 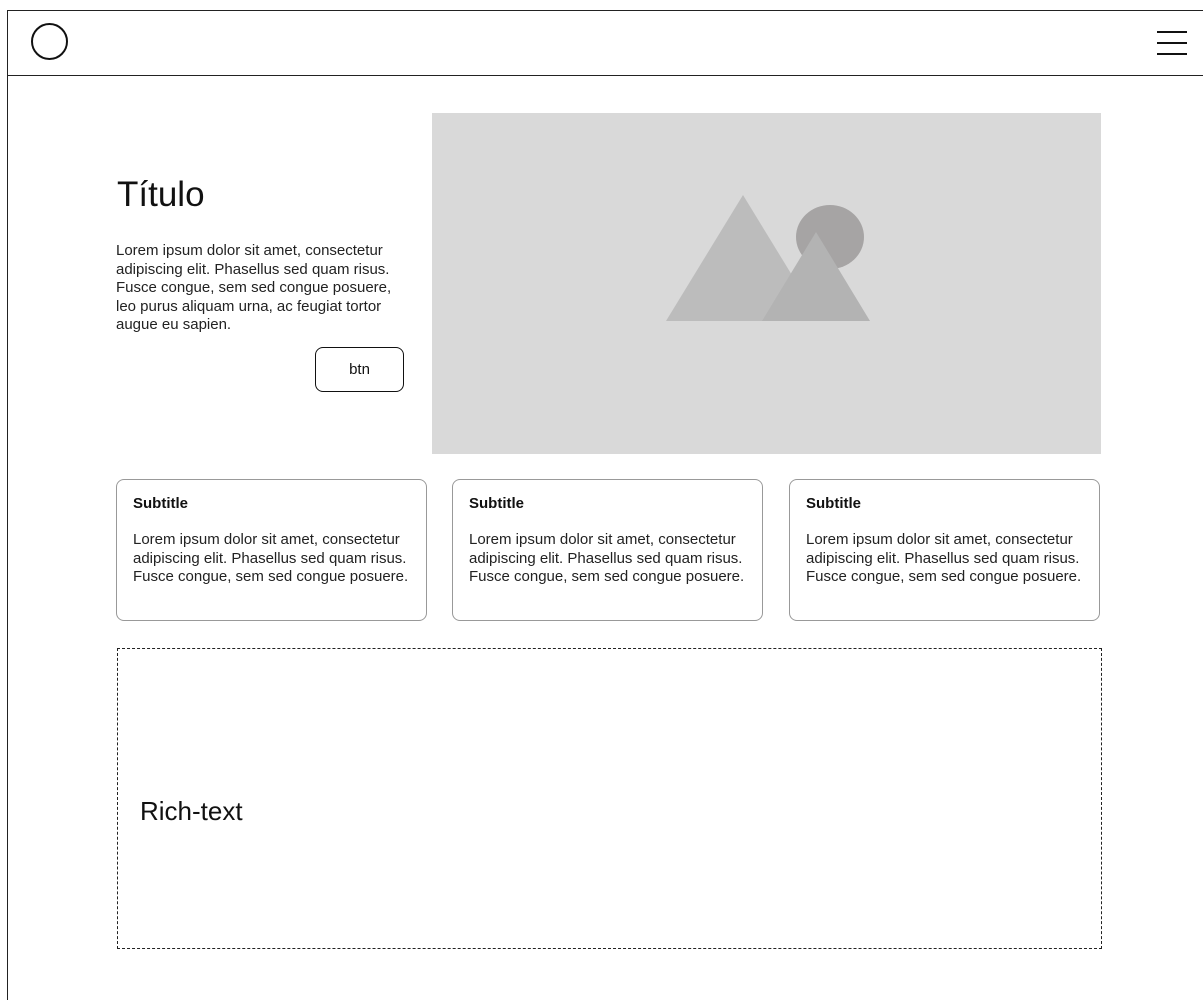 What do you see at coordinates (768, 258) in the screenshot?
I see `image-placeholder-icon` at bounding box center [768, 258].